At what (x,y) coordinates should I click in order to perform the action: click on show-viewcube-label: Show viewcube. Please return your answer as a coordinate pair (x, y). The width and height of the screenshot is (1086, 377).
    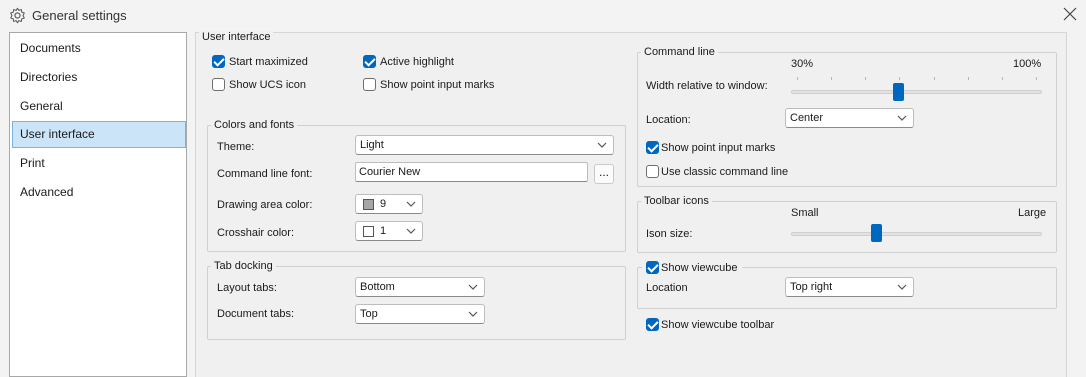
    Looking at the image, I should click on (699, 268).